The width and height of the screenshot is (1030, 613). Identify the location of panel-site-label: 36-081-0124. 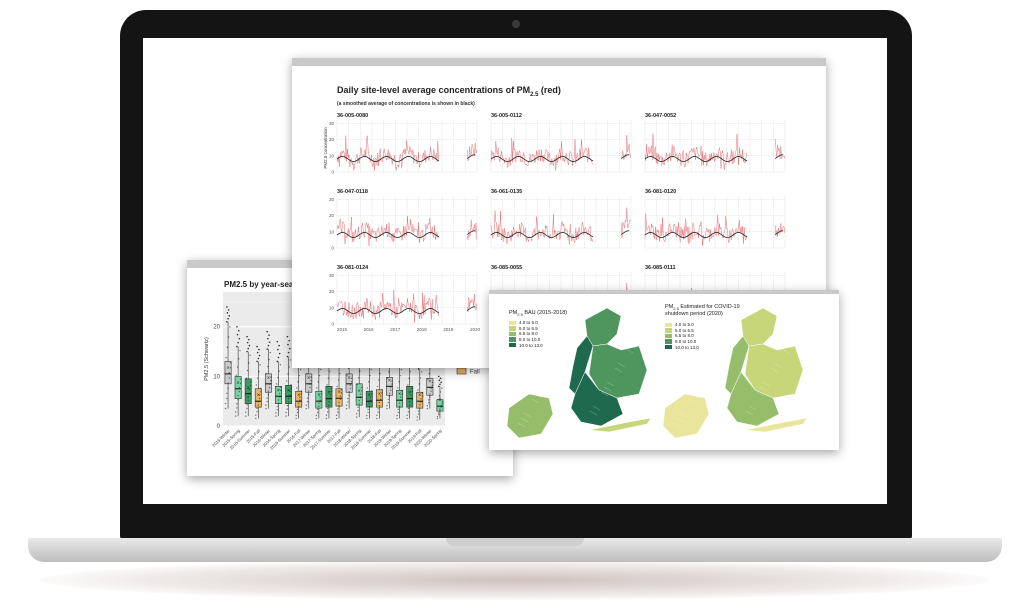
(353, 268).